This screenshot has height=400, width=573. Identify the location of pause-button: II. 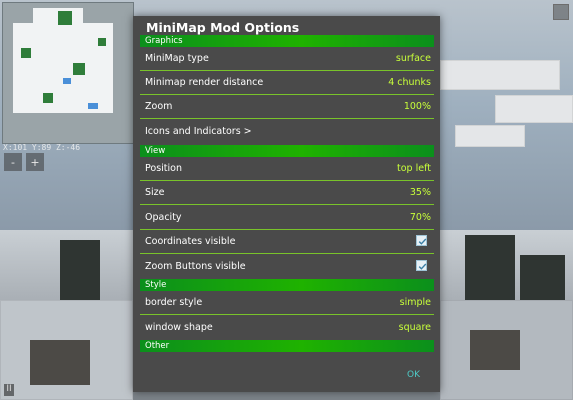
(9, 390).